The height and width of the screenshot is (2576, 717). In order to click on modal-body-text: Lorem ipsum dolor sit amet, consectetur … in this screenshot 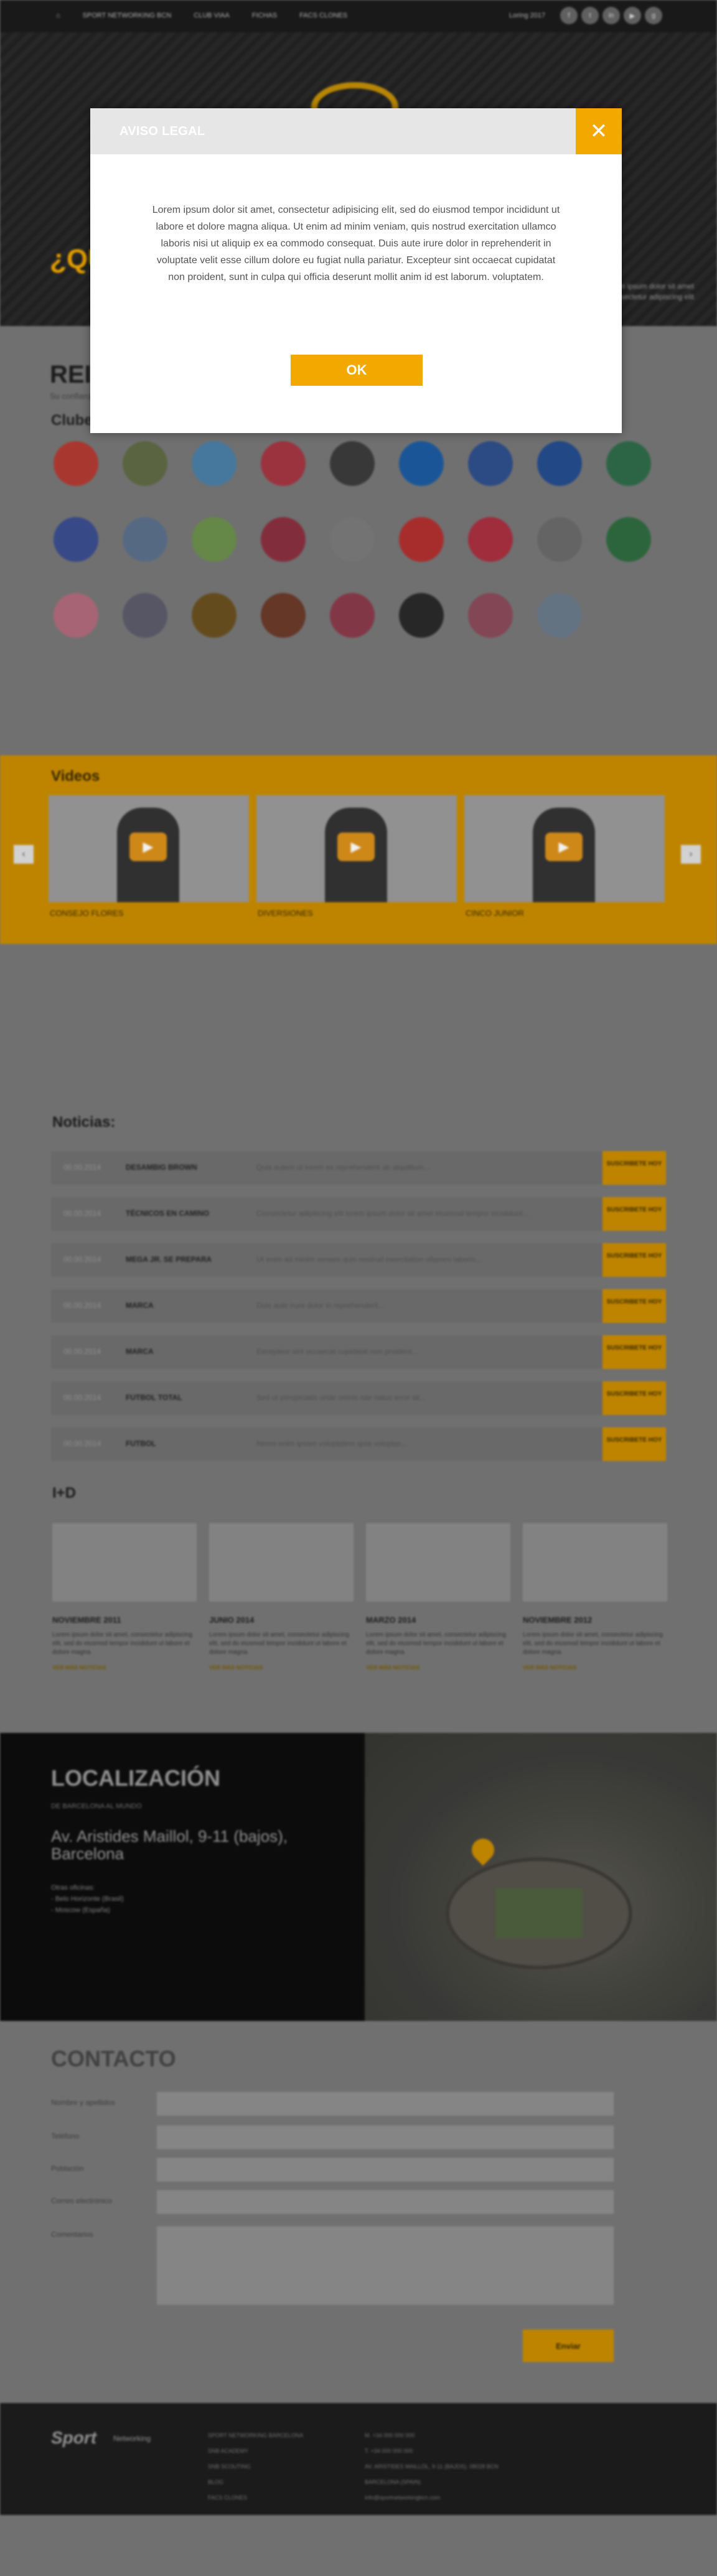, I will do `click(356, 243)`.